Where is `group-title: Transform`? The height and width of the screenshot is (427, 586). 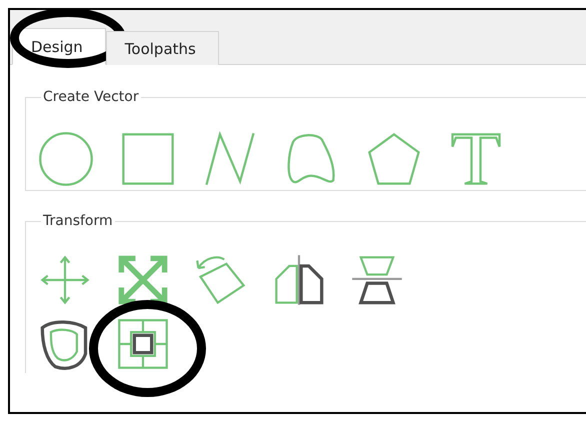
group-title: Transform is located at coordinates (78, 221).